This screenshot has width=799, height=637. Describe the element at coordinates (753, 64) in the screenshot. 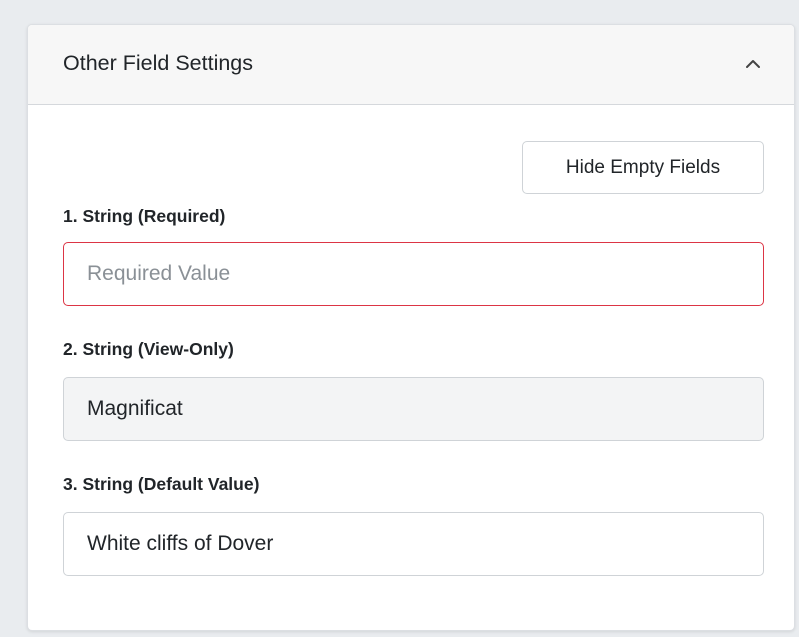

I see `chevron-up-icon` at that location.